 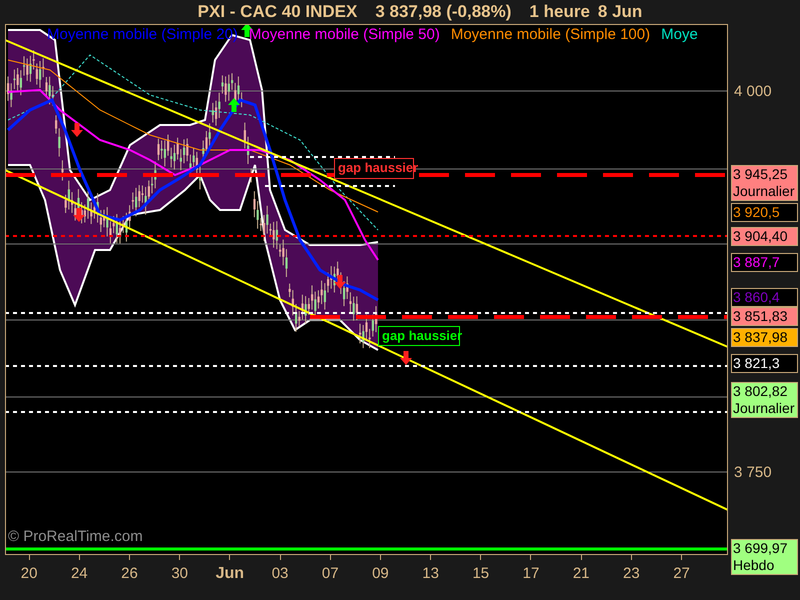 I want to click on legend-item: Moye, so click(x=679, y=34).